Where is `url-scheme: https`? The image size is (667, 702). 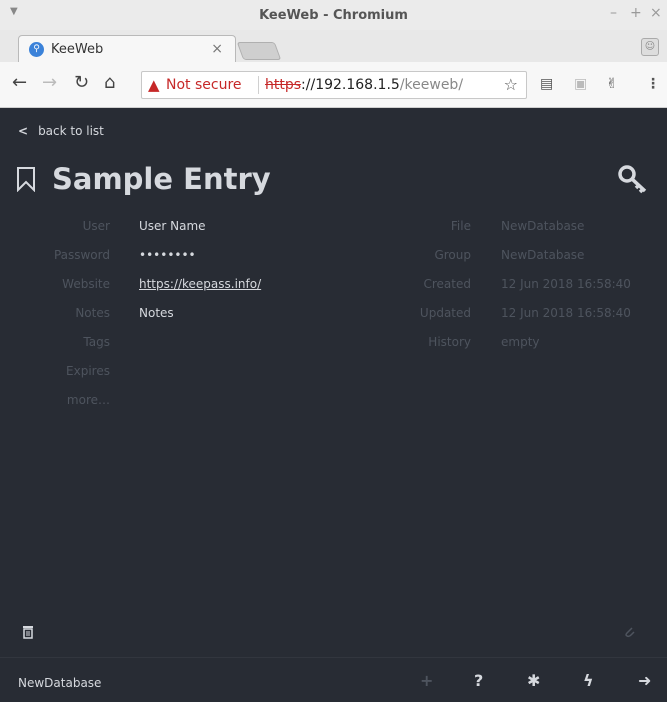 url-scheme: https is located at coordinates (283, 85).